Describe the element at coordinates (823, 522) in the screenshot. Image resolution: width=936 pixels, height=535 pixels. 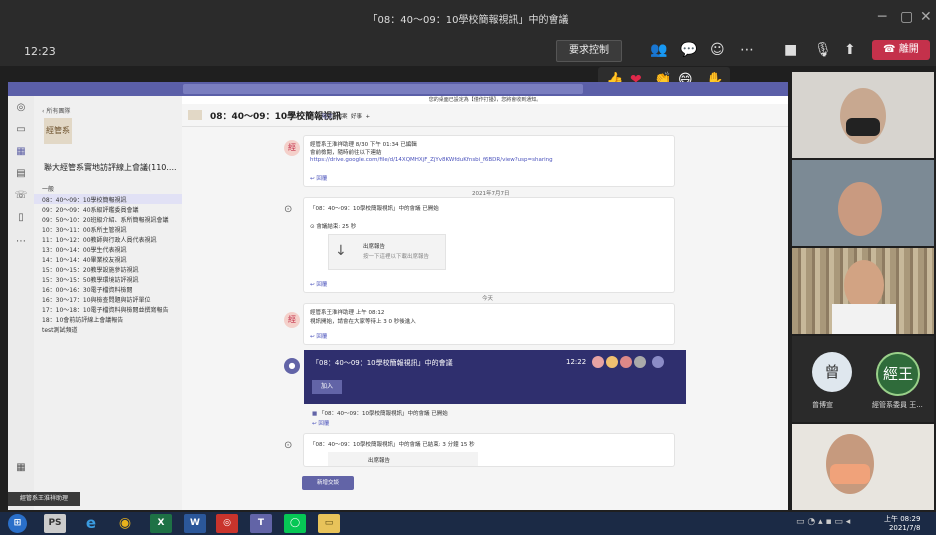
I see `tray-icons: ▭ ◔ ▴ ▪ ▭ ◂` at that location.